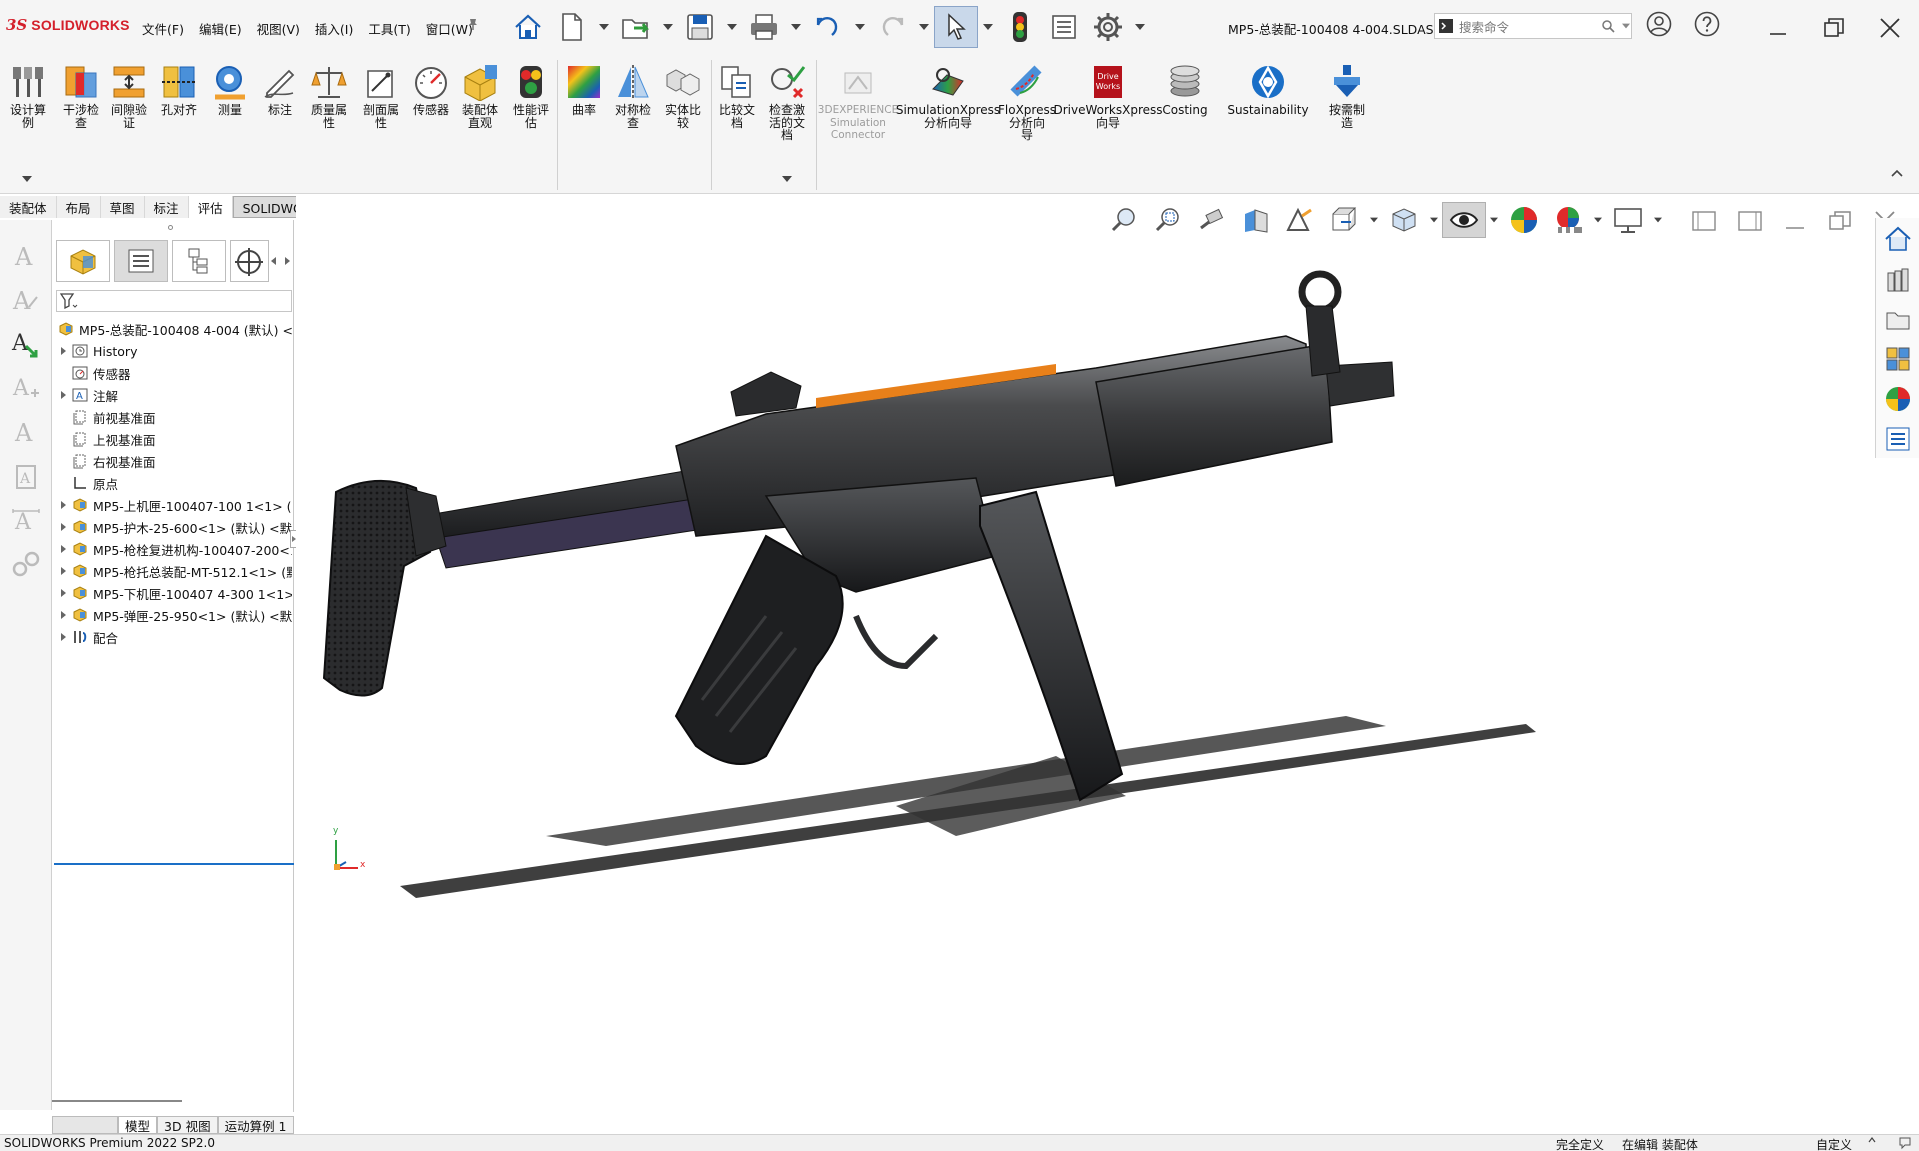 This screenshot has width=1919, height=1151. Describe the element at coordinates (170, 227) in the screenshot. I see `panel-splitter-dot` at that location.